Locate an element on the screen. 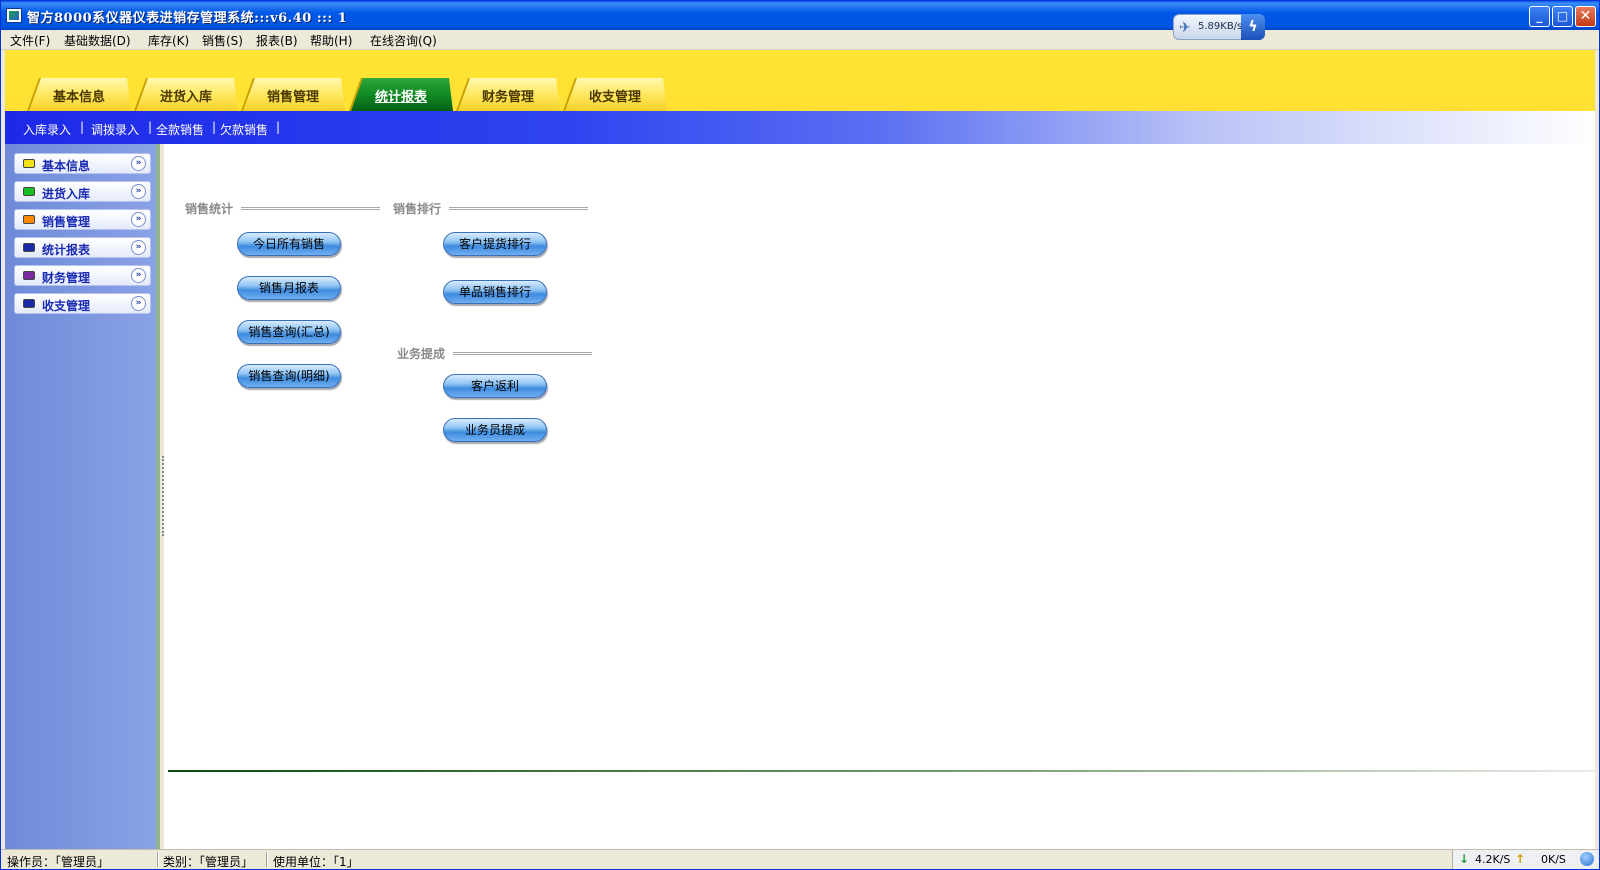 The image size is (1600, 870). network-speed-widget: ✈ 5.89KB/s ϟ is located at coordinates (1219, 27).